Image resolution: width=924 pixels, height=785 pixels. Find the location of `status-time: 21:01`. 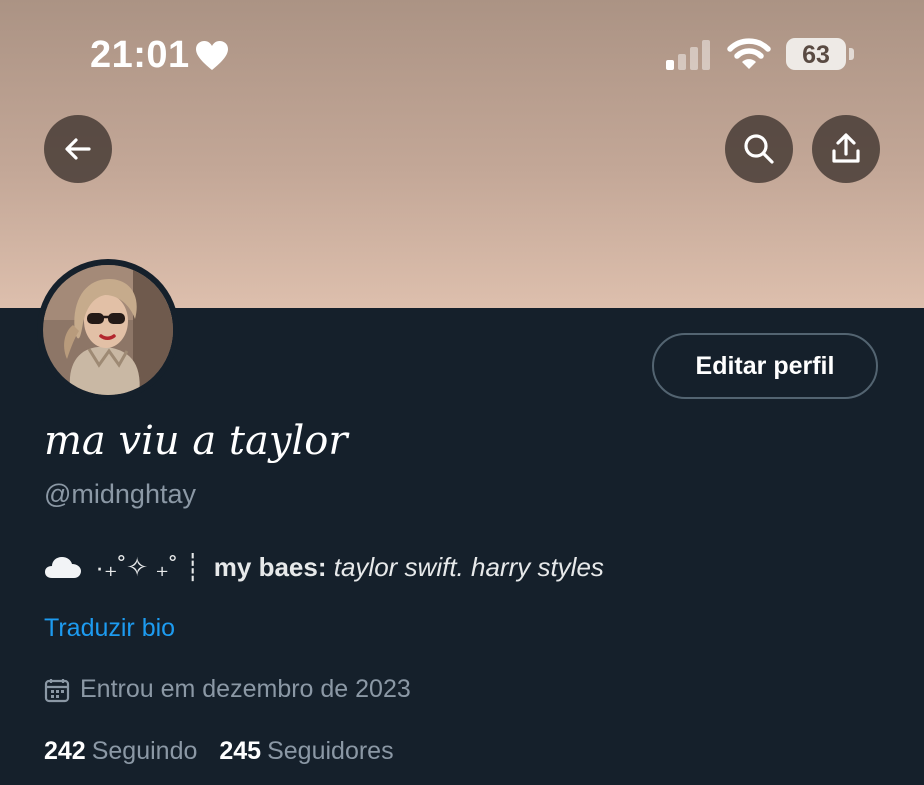

status-time: 21:01 is located at coordinates (140, 55).